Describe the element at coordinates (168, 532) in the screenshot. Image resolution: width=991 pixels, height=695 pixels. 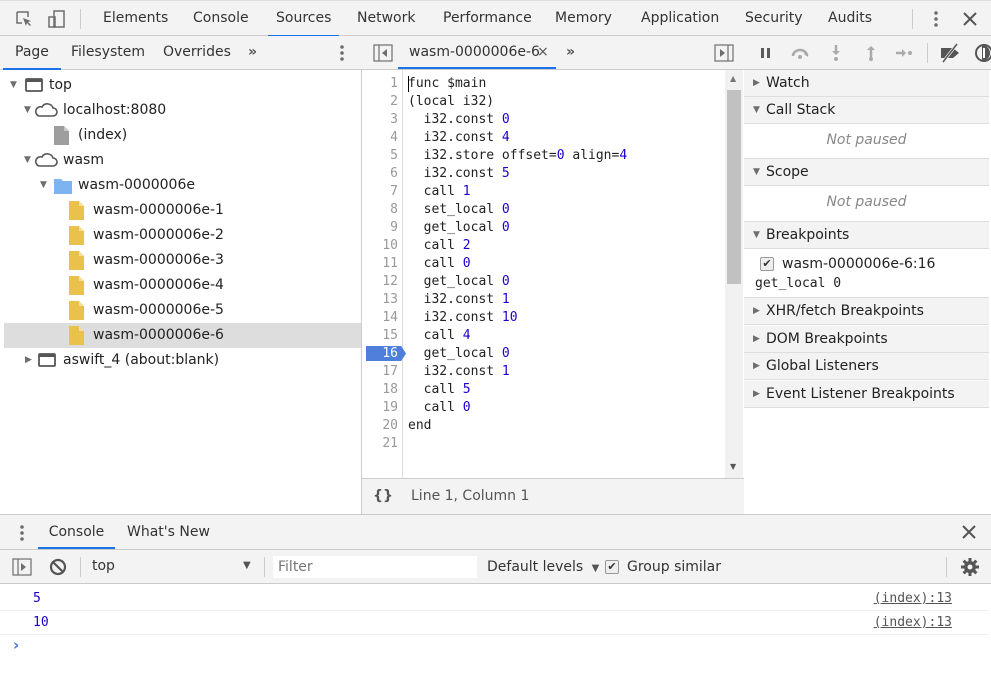
I see `drawer-tab-whats-new: What's New` at that location.